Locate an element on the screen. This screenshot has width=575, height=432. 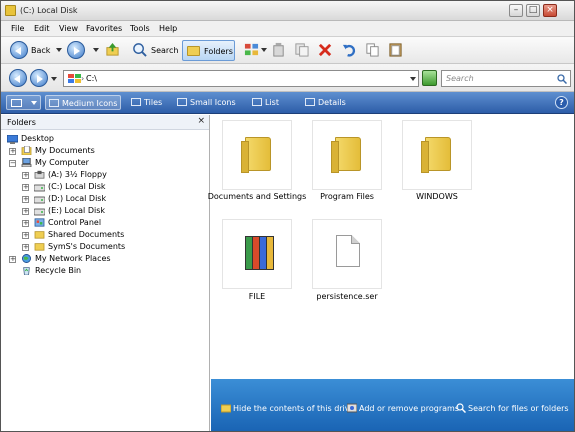
back-button-label: Back is located at coordinates (40, 50).